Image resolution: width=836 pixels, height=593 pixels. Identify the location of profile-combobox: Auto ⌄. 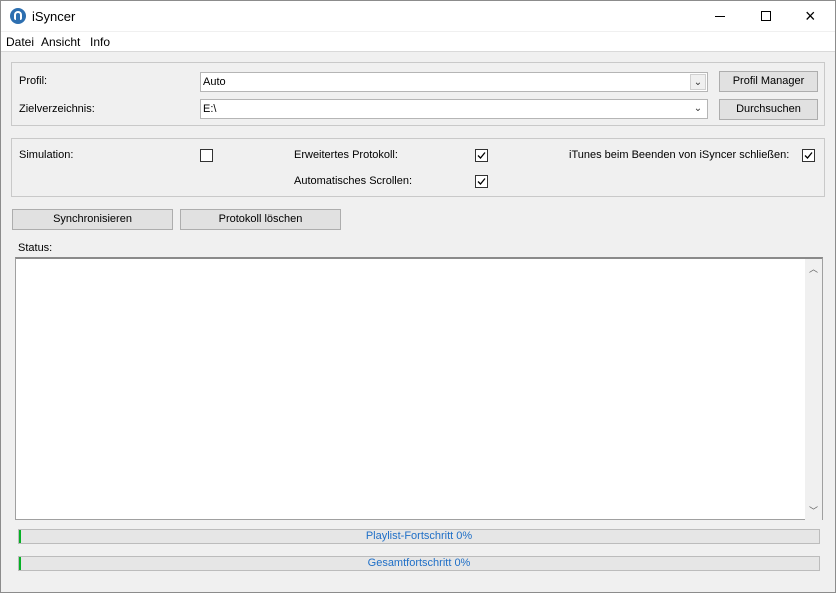
(454, 82).